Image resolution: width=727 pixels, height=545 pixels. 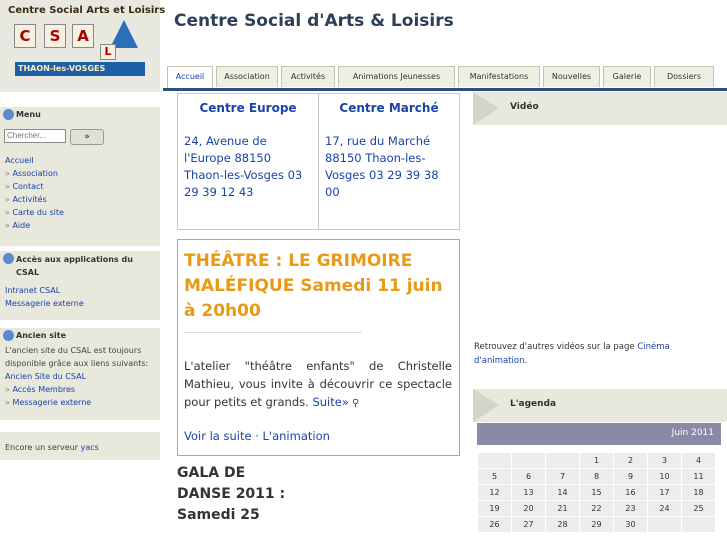 I want to click on calendar-day: 1, so click(x=596, y=460).